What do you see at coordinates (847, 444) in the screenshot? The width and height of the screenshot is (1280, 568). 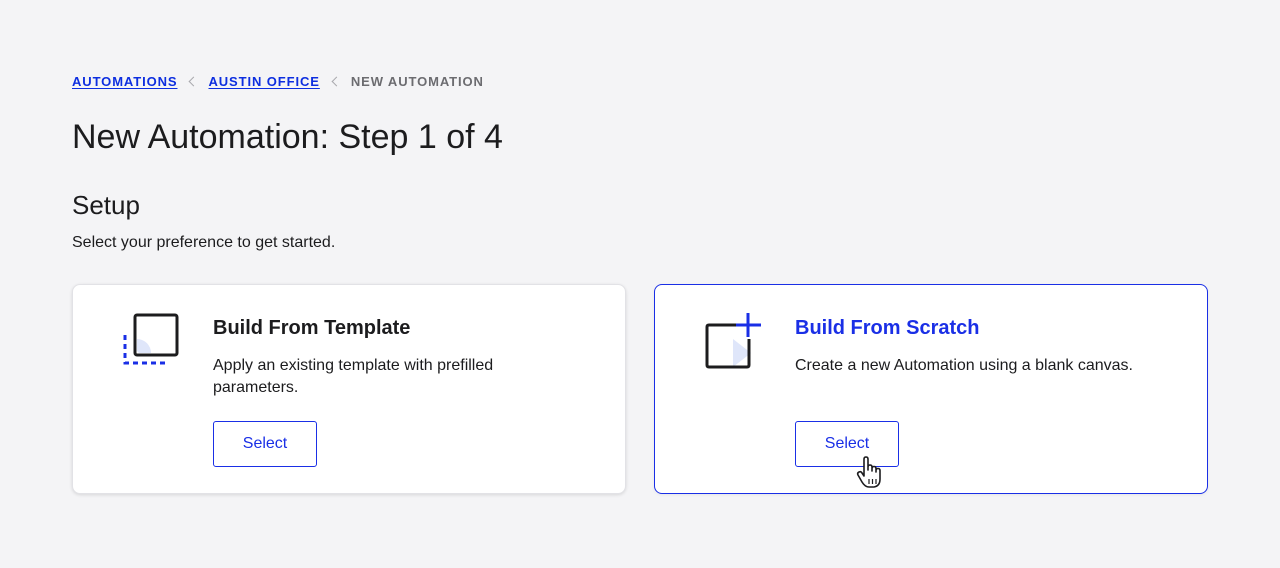 I see `select-scratch-button: Select` at bounding box center [847, 444].